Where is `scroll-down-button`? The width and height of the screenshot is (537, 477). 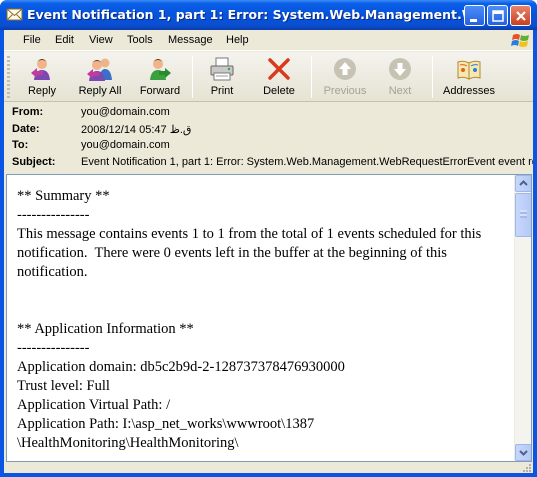 scroll-down-button is located at coordinates (523, 452).